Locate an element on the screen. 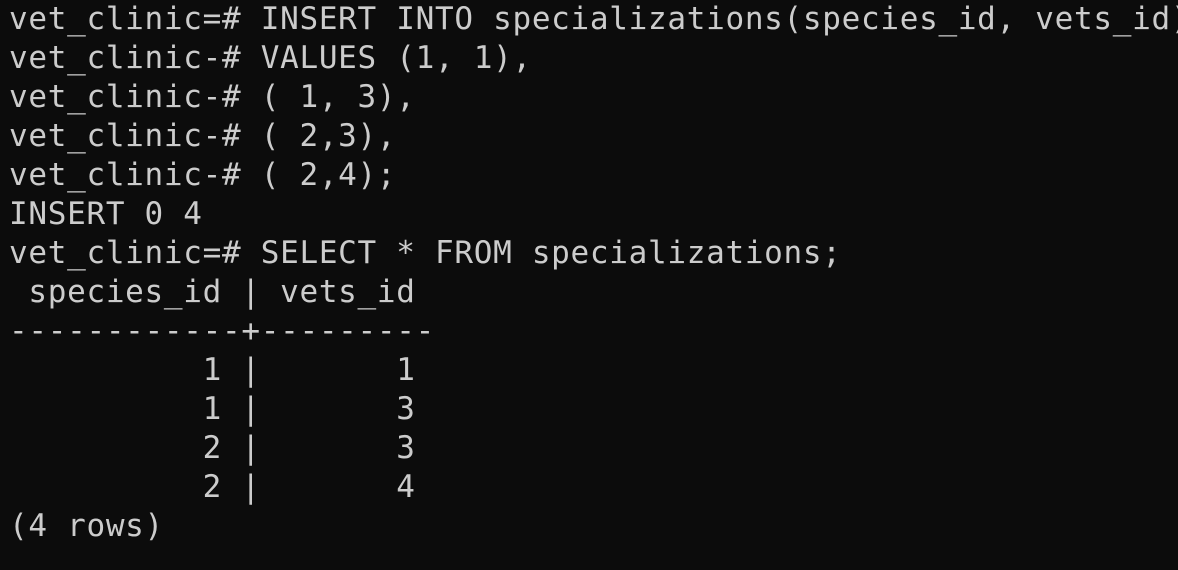 The height and width of the screenshot is (570, 1178). insert-result: INSERT 0 4 is located at coordinates (106, 214).